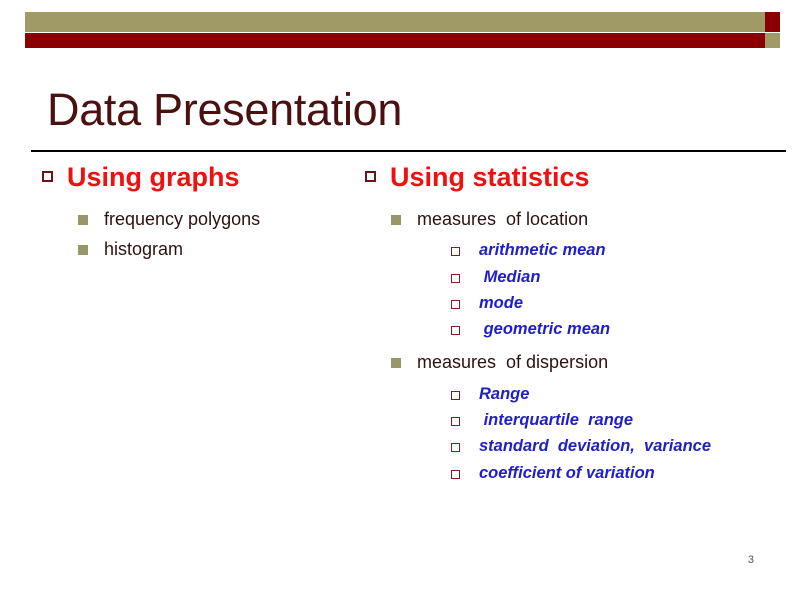 The height and width of the screenshot is (600, 800). I want to click on list-item: Median, so click(618, 277).